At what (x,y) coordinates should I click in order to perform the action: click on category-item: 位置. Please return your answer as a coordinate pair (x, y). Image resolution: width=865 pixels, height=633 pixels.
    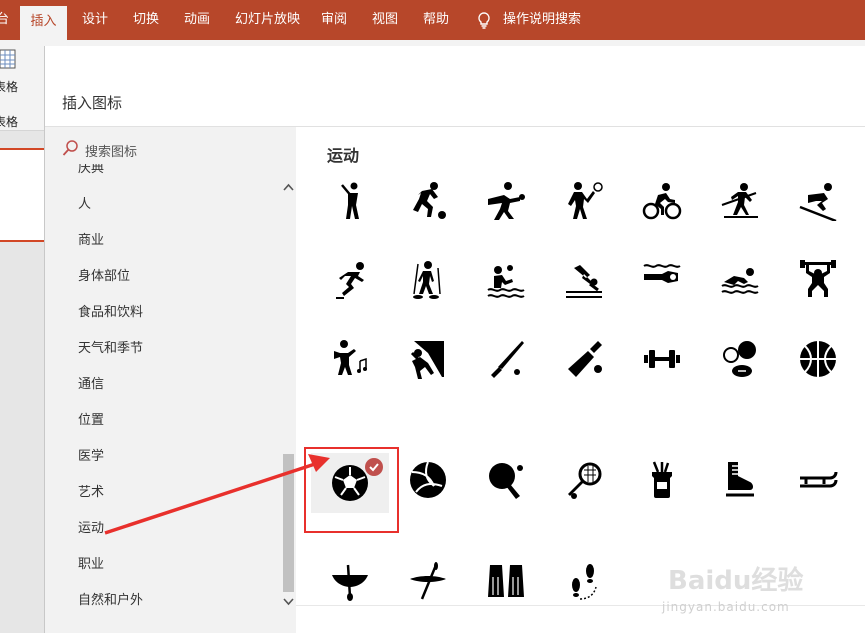
    Looking at the image, I should click on (91, 418).